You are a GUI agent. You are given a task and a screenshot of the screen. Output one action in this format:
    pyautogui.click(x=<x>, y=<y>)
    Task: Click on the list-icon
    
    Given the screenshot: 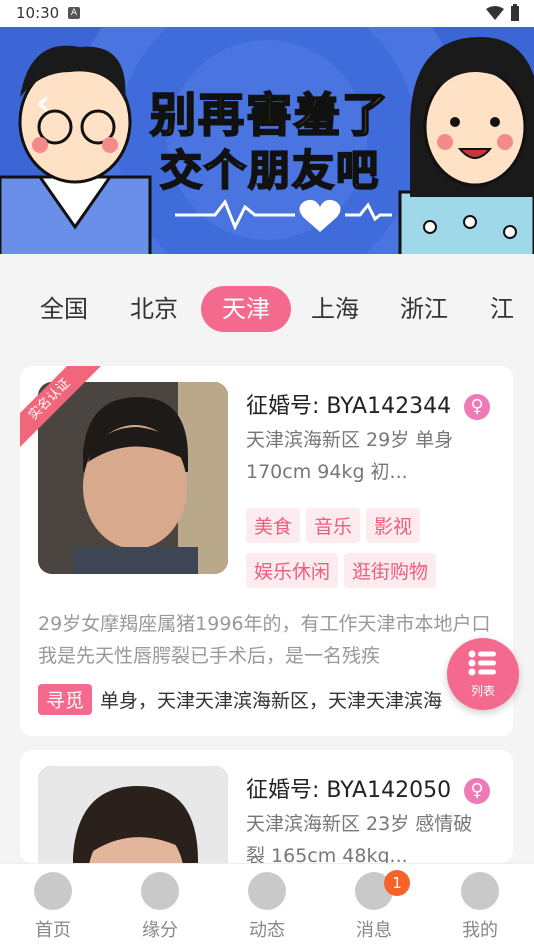 What is the action you would take?
    pyautogui.click(x=482, y=663)
    